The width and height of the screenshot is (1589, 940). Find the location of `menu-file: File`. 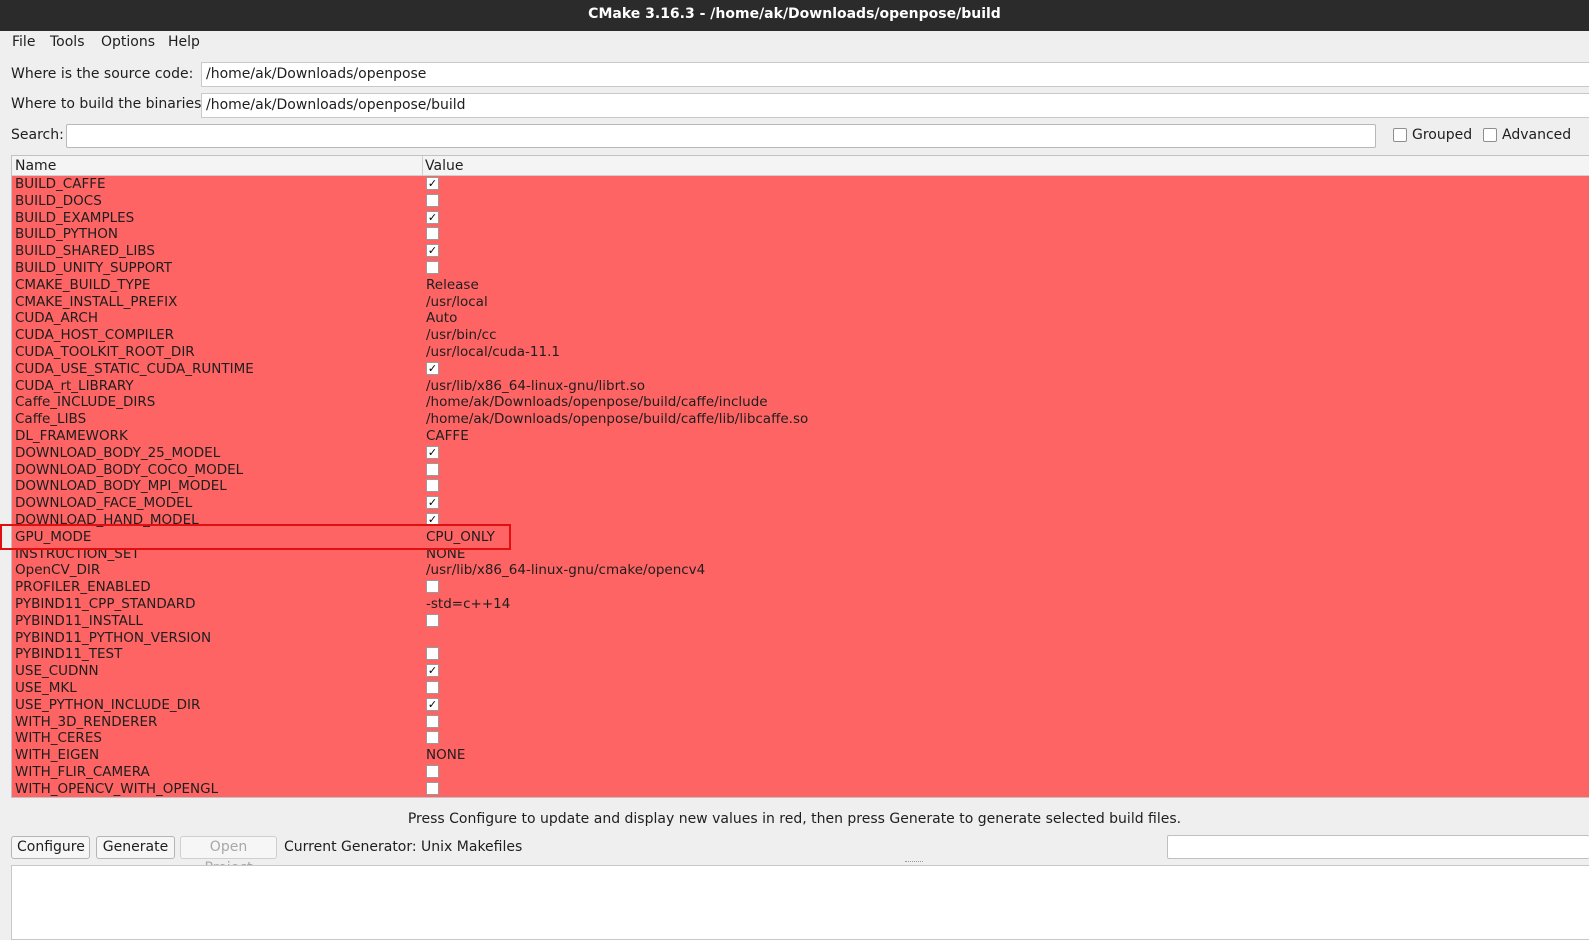

menu-file: File is located at coordinates (23, 42).